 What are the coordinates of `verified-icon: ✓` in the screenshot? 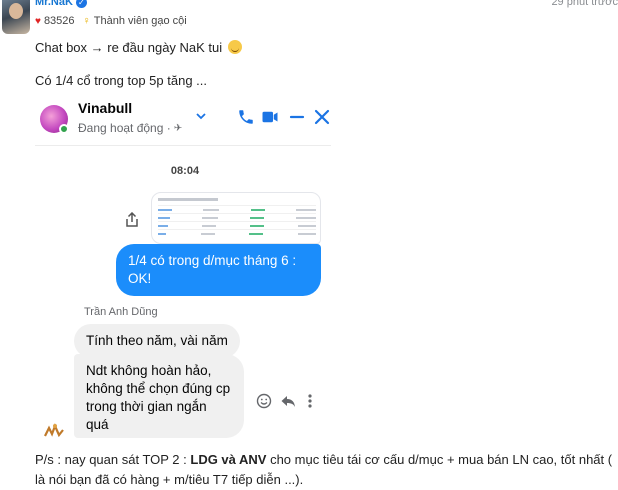 It's located at (81, 4).